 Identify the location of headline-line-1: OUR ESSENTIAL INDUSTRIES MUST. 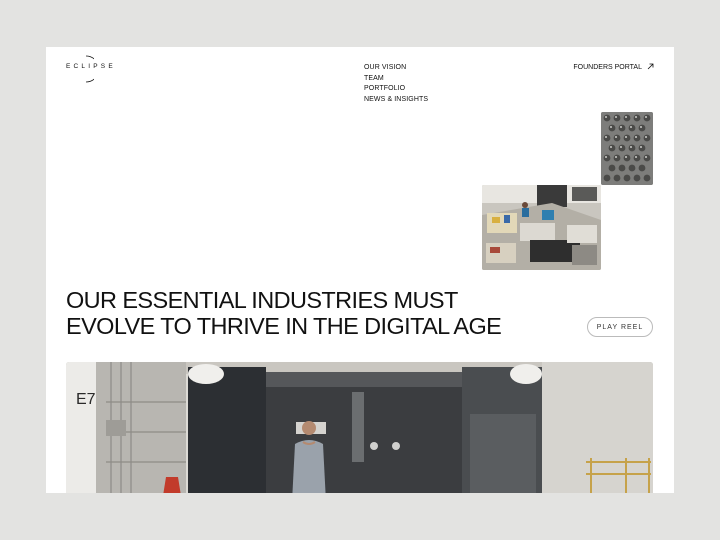
(262, 300).